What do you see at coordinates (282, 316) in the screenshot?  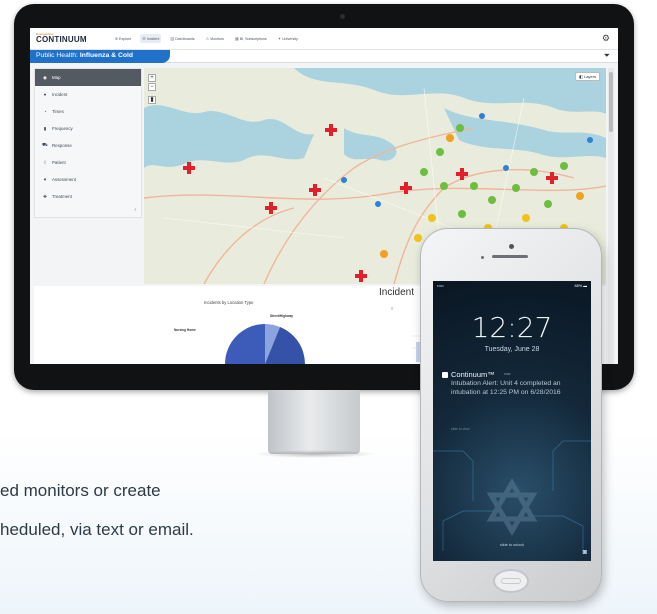 I see `pie-label: Street/Highway` at bounding box center [282, 316].